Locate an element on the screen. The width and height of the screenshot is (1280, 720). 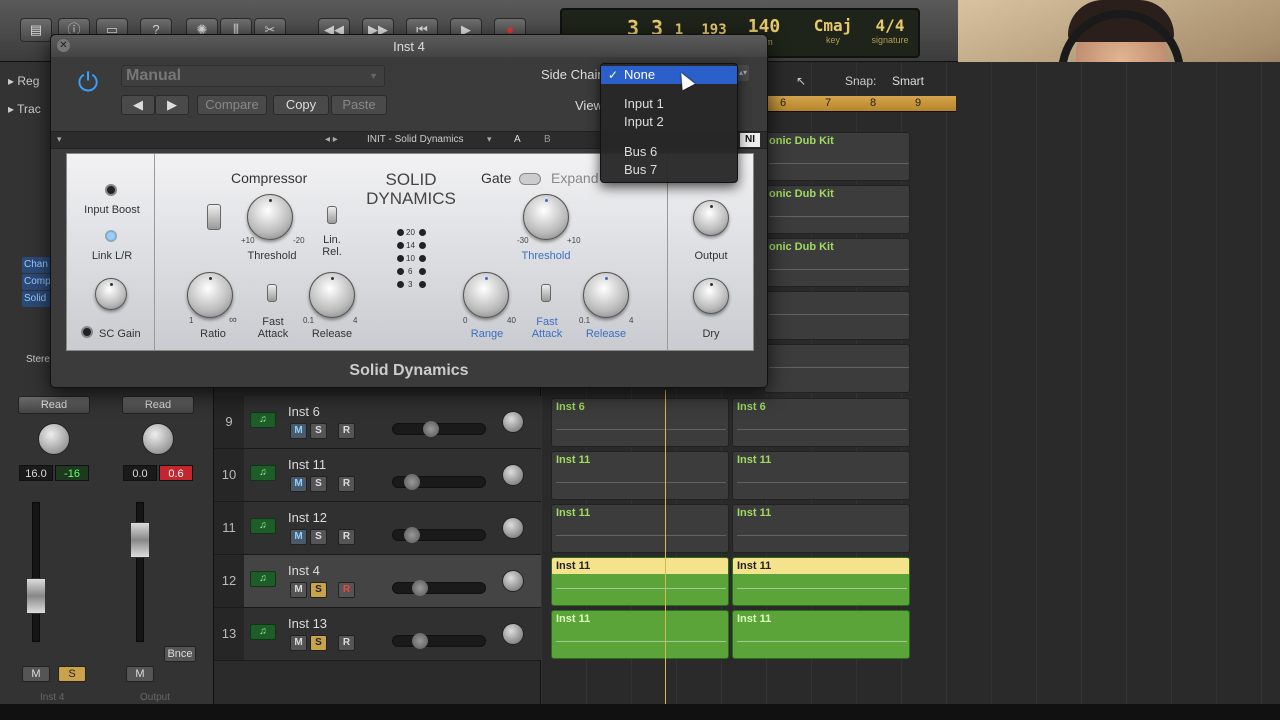
dry-knob is located at coordinates (711, 296).